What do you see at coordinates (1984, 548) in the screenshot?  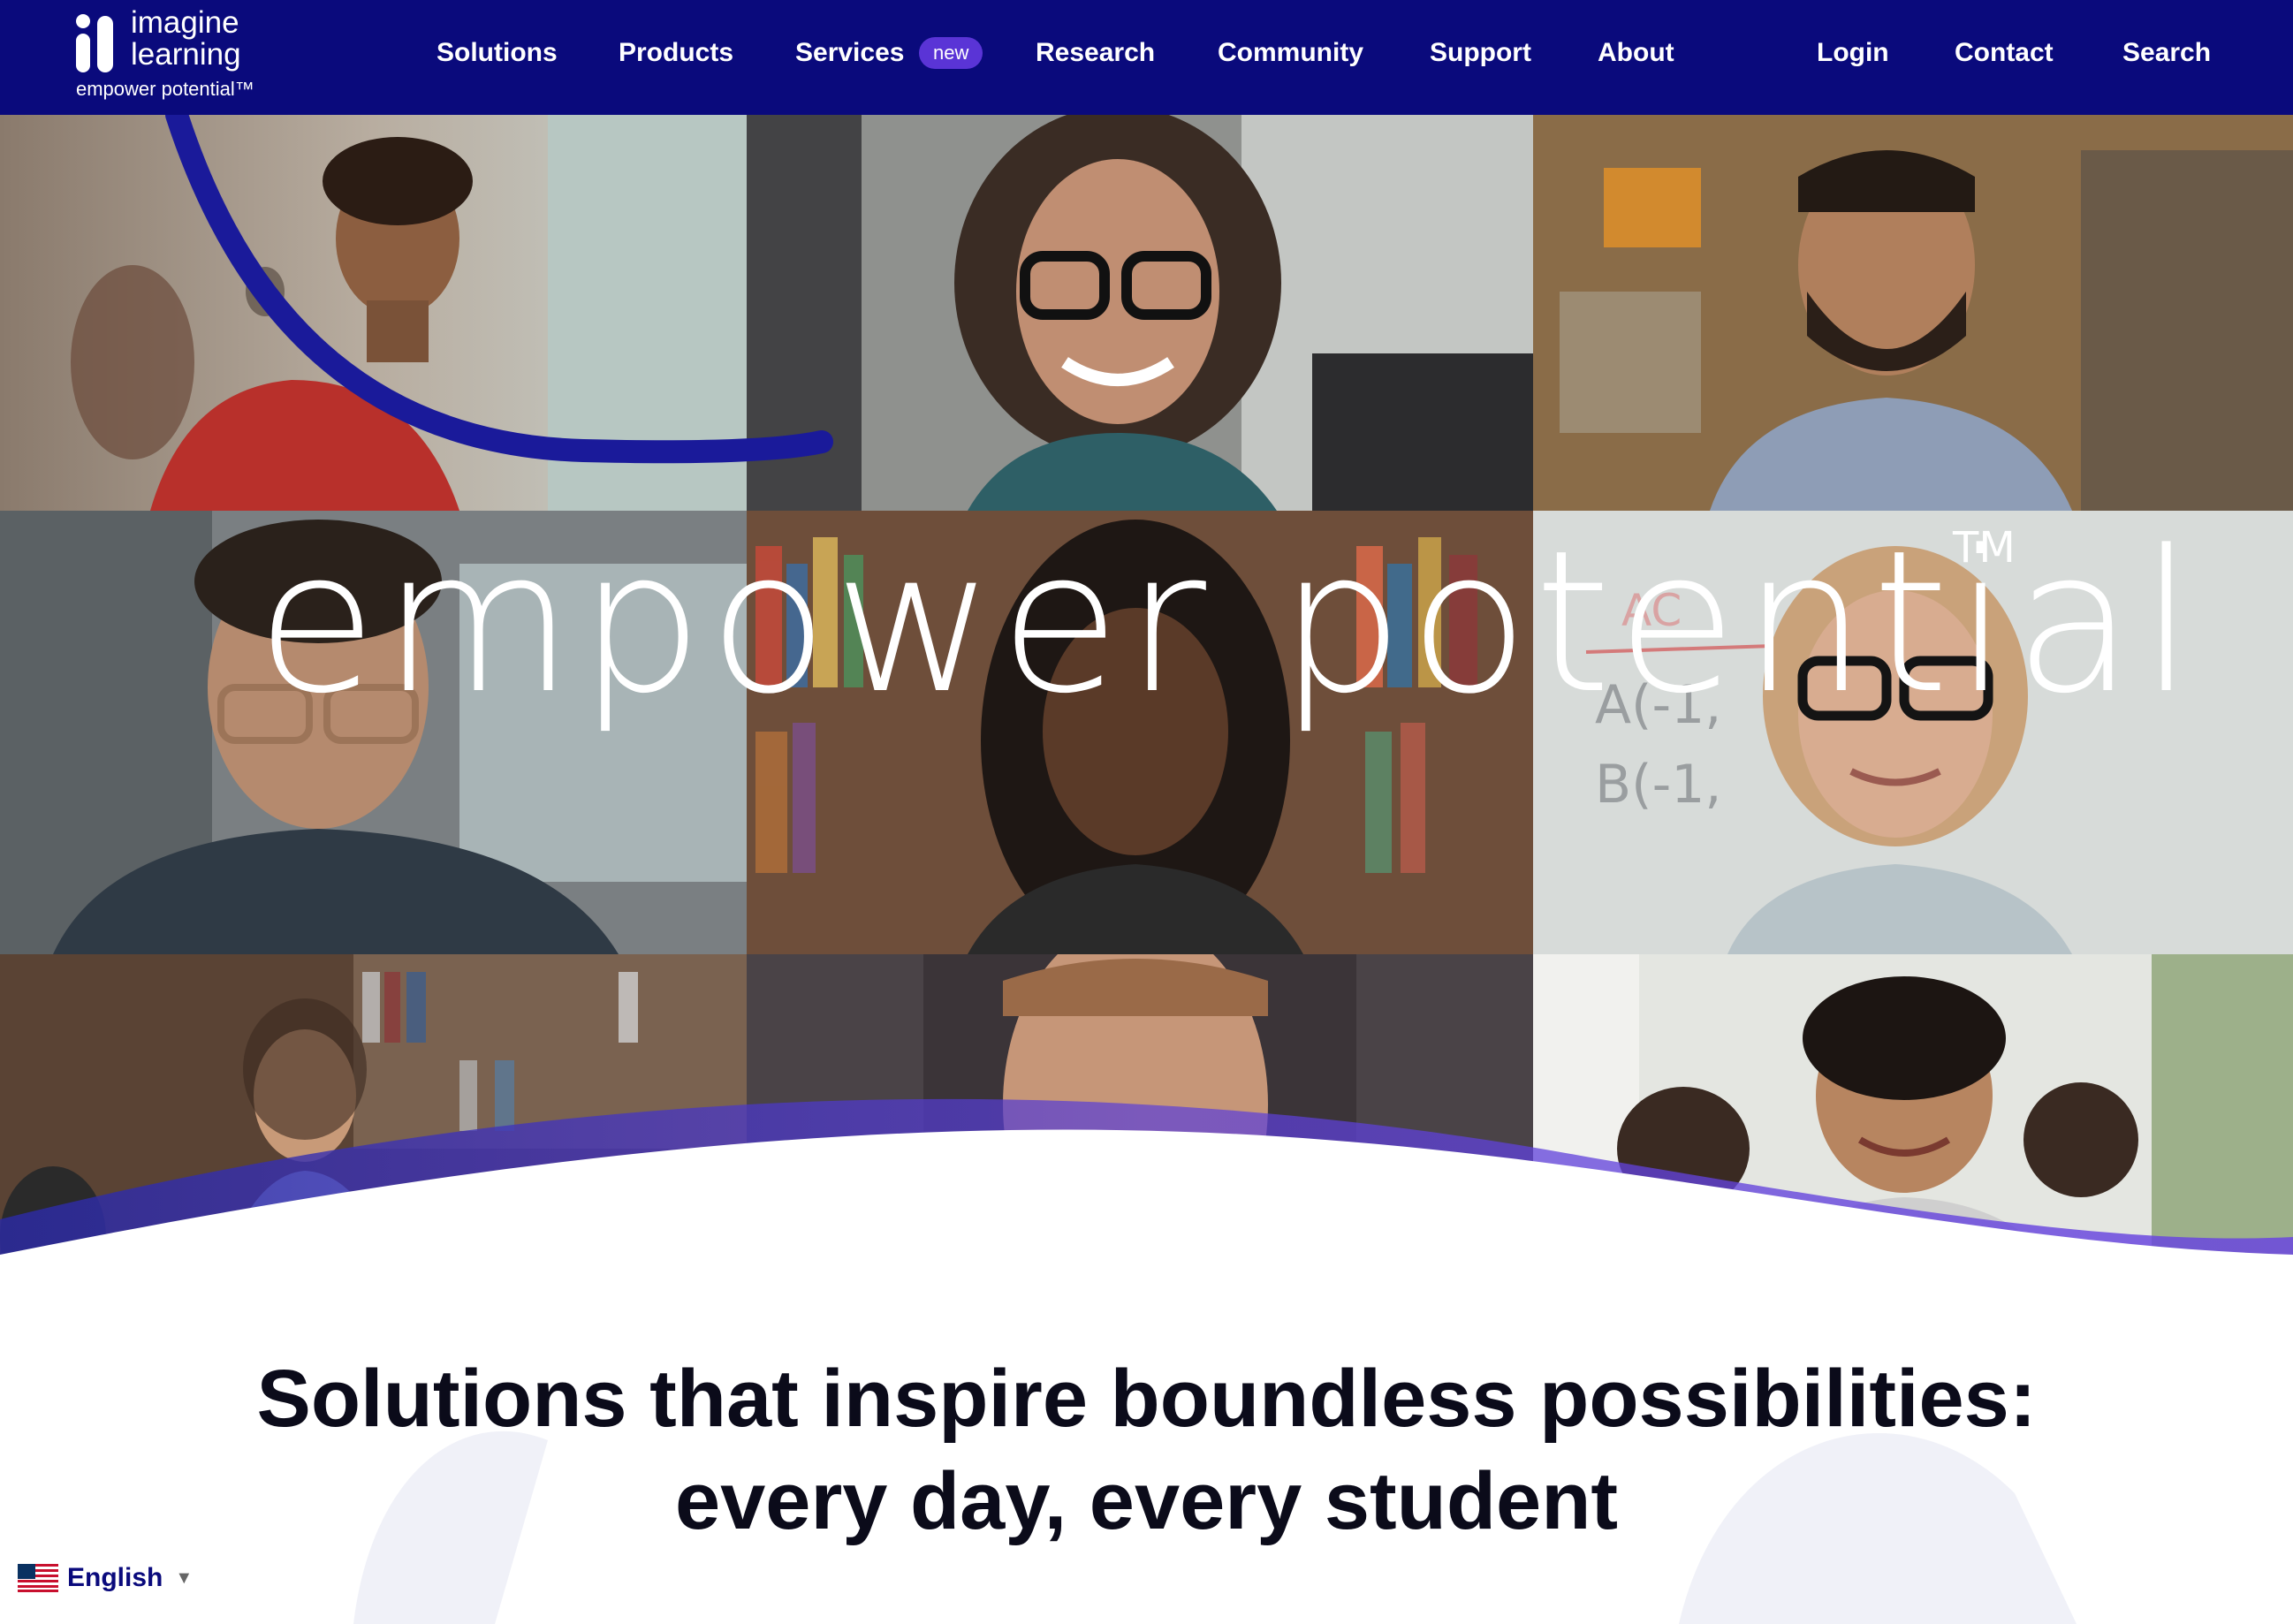 I see `trademark-mark: TM` at bounding box center [1984, 548].